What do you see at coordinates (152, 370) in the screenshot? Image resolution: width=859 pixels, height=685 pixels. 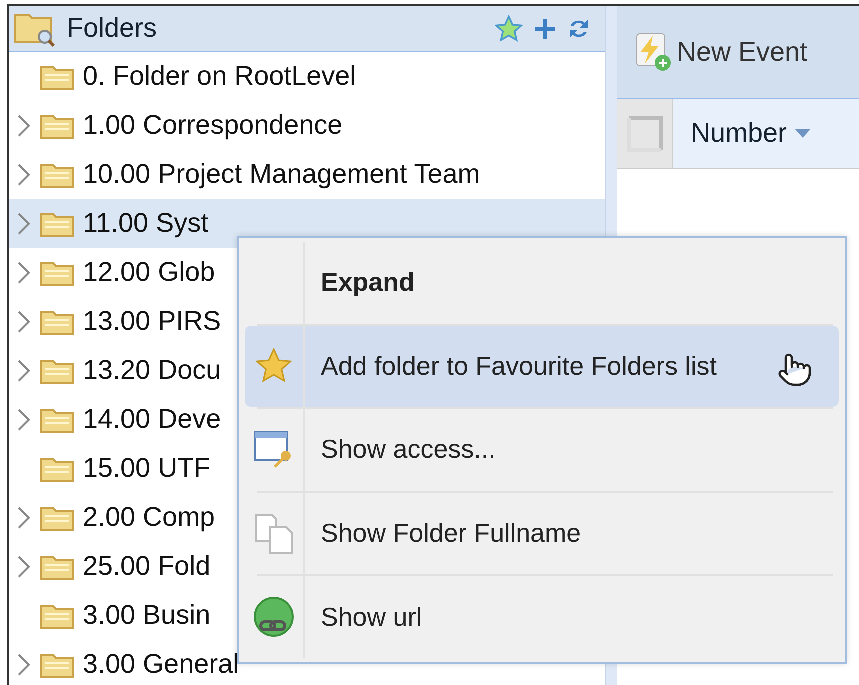 I see `folder-label: 13.20 Docu` at bounding box center [152, 370].